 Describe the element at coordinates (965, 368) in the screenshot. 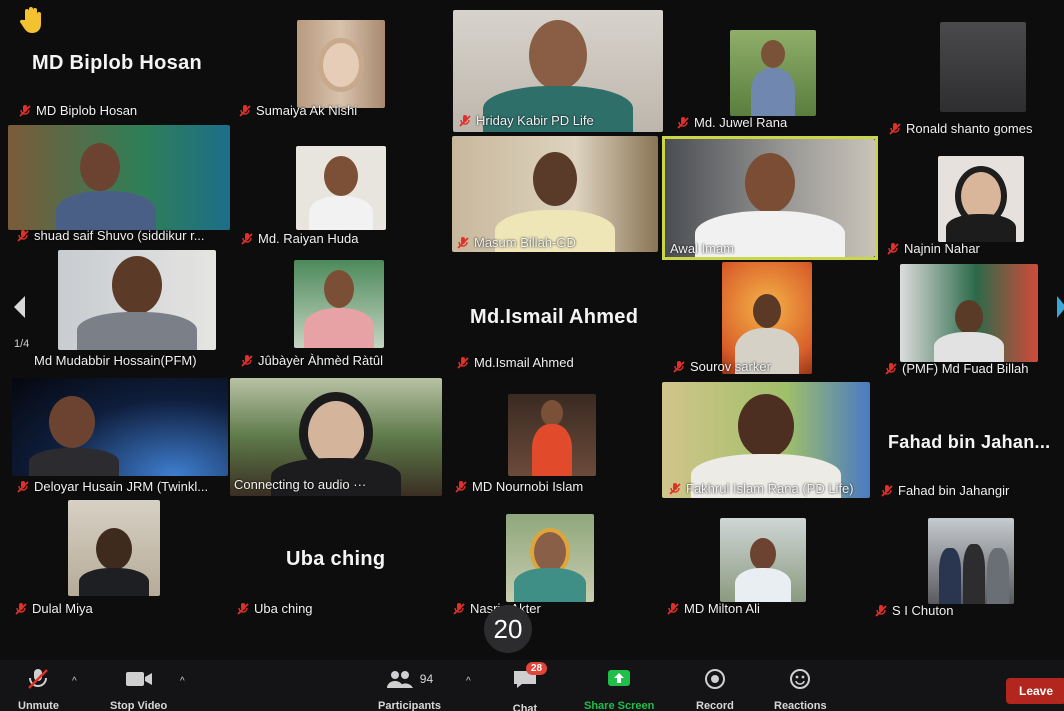

I see `participant-name: (PMF) Md Fuad Billah` at that location.